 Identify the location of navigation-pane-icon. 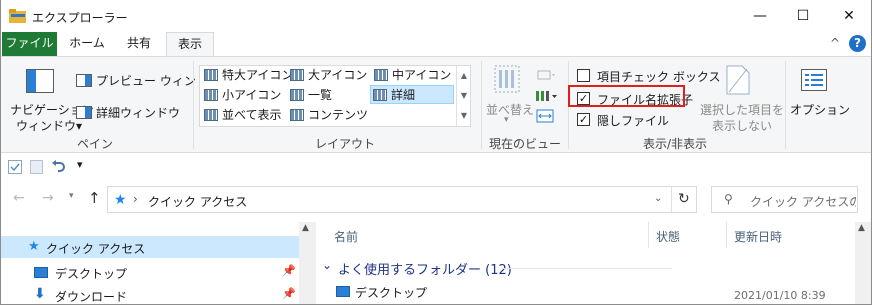
(40, 81).